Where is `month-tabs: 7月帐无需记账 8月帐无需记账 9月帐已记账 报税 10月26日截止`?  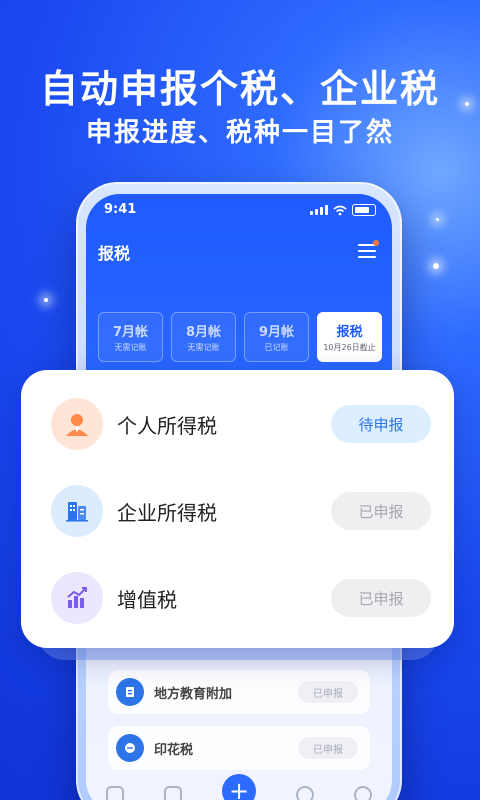
month-tabs: 7月帐无需记账 8月帐无需记账 9月帐已记账 报税 10月26日截止 is located at coordinates (240, 337).